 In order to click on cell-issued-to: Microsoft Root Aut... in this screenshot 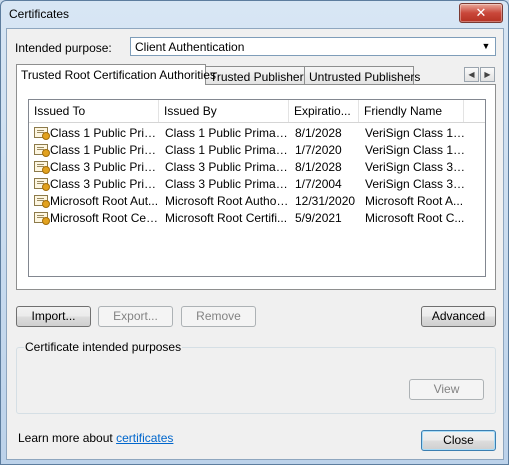, I will do `click(104, 201)`.